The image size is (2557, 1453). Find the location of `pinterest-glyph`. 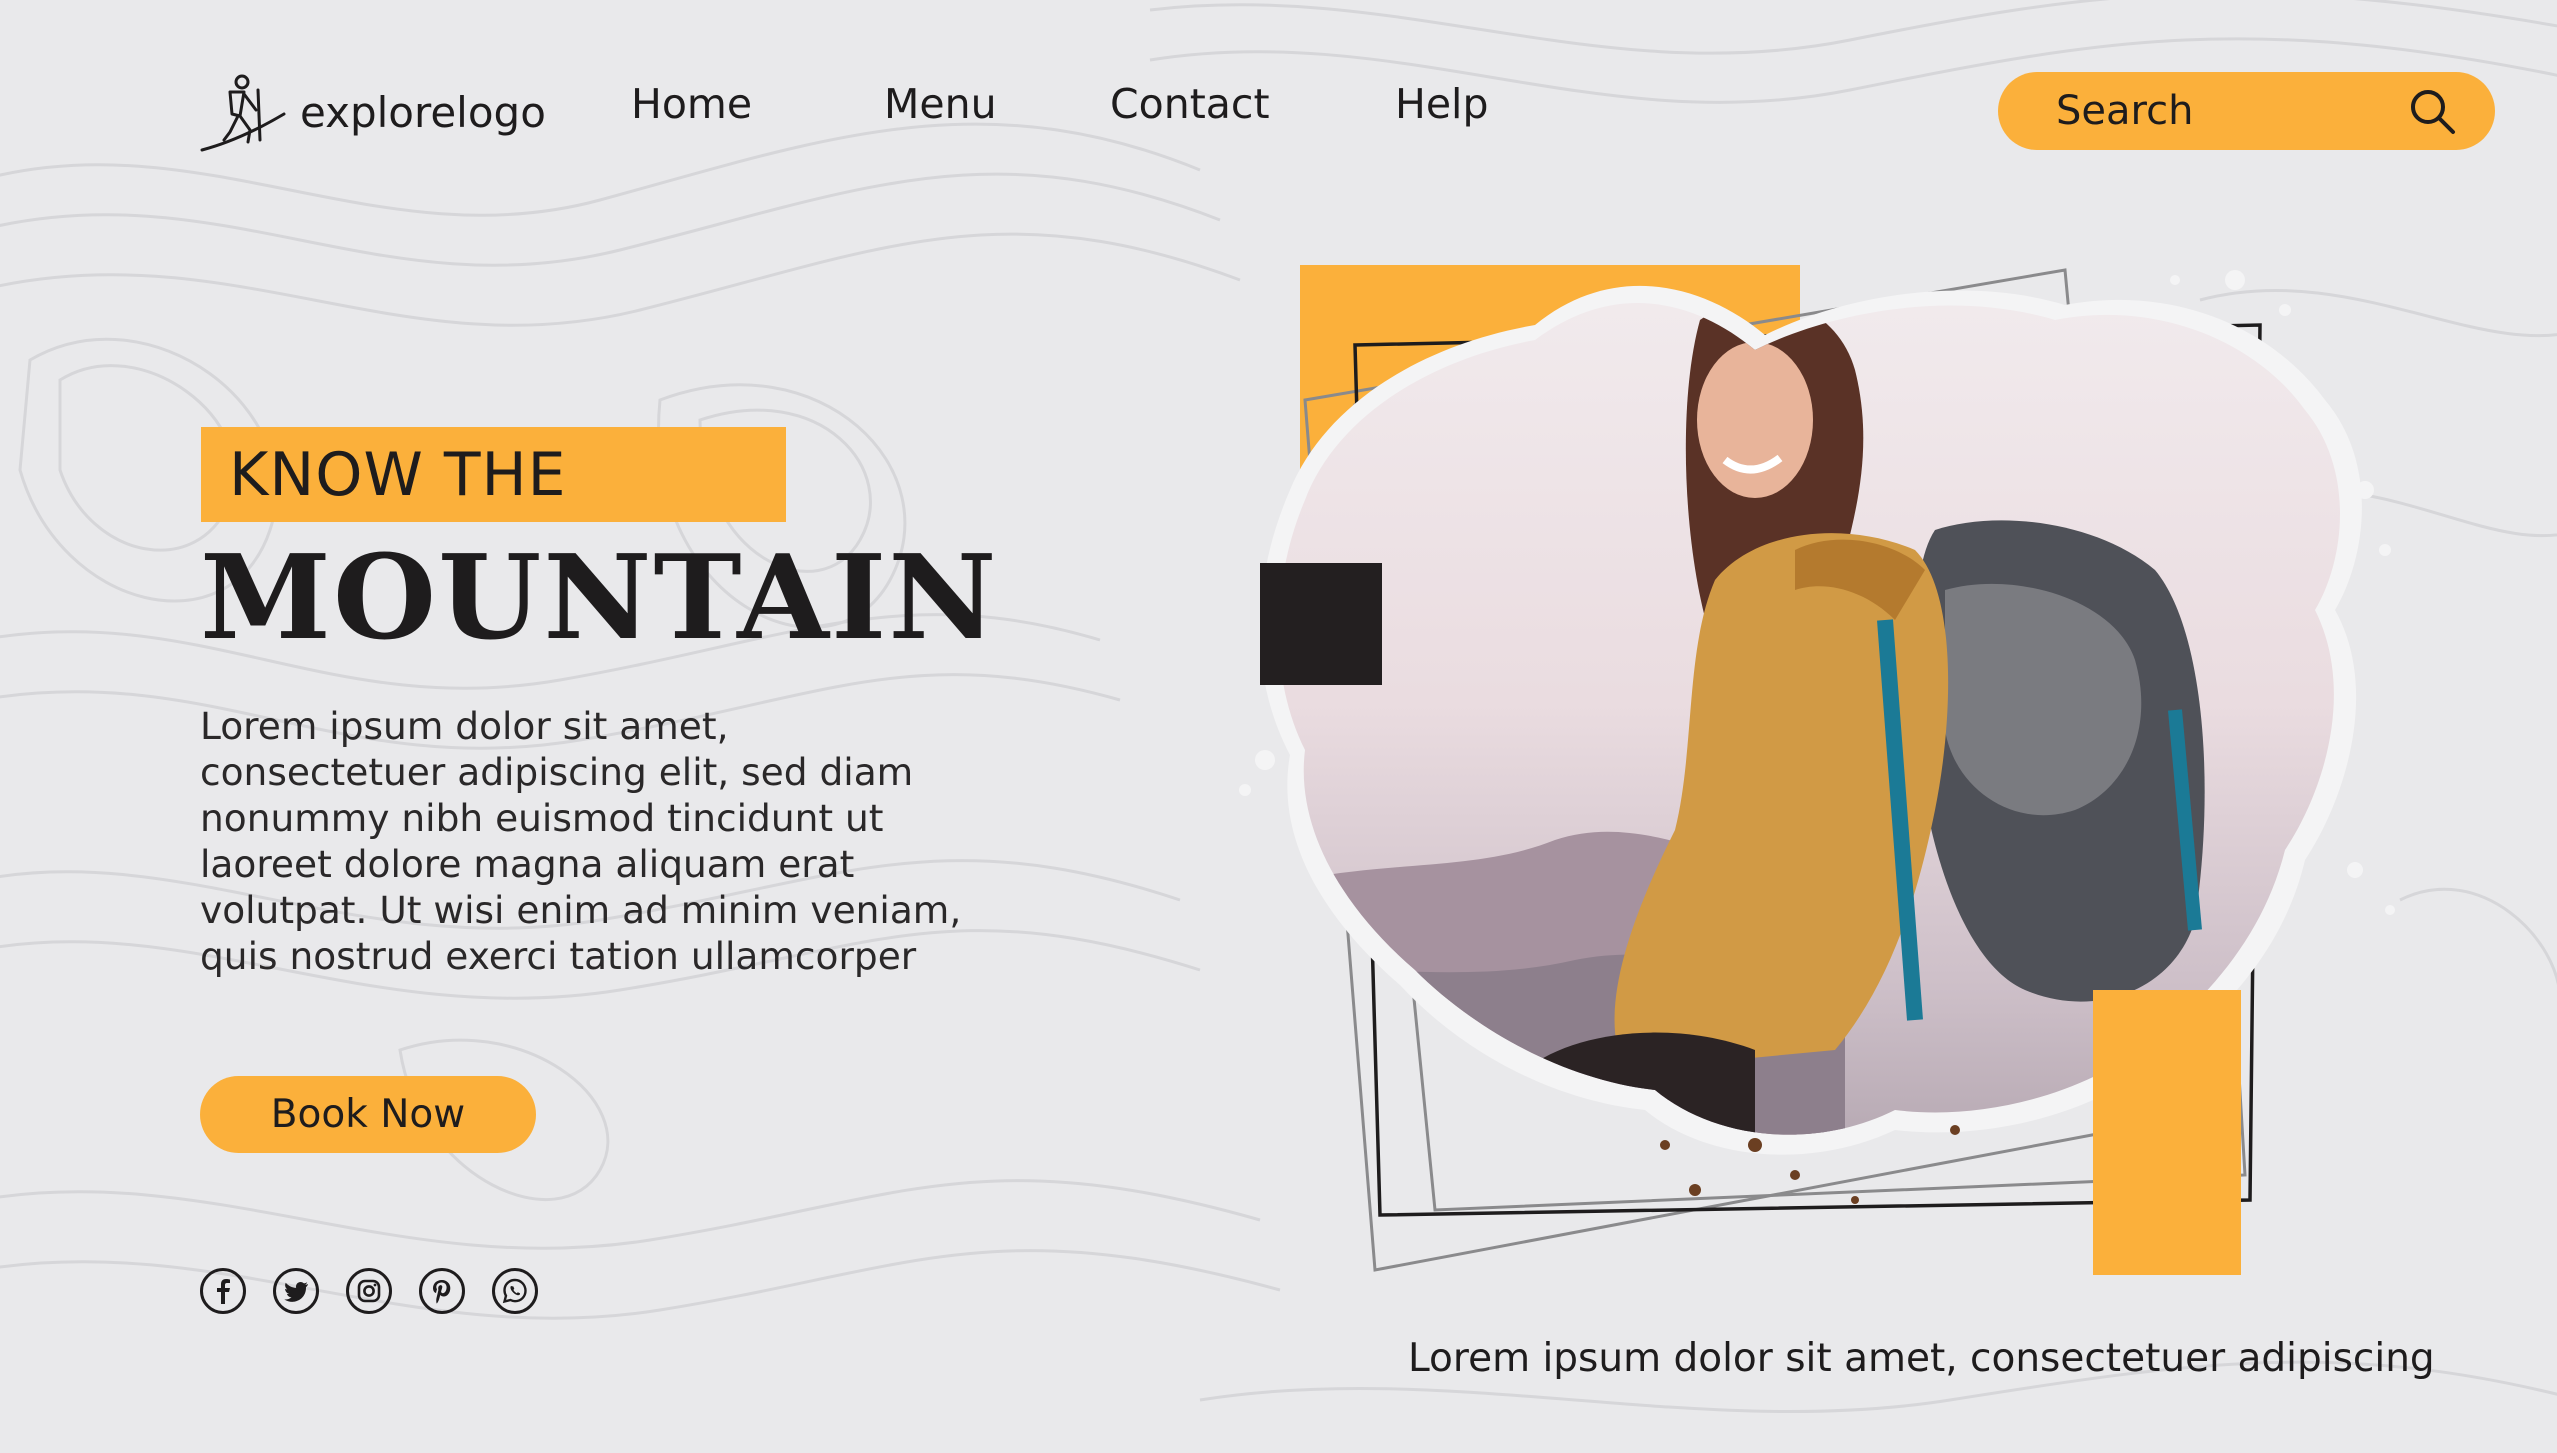

pinterest-glyph is located at coordinates (442, 1292).